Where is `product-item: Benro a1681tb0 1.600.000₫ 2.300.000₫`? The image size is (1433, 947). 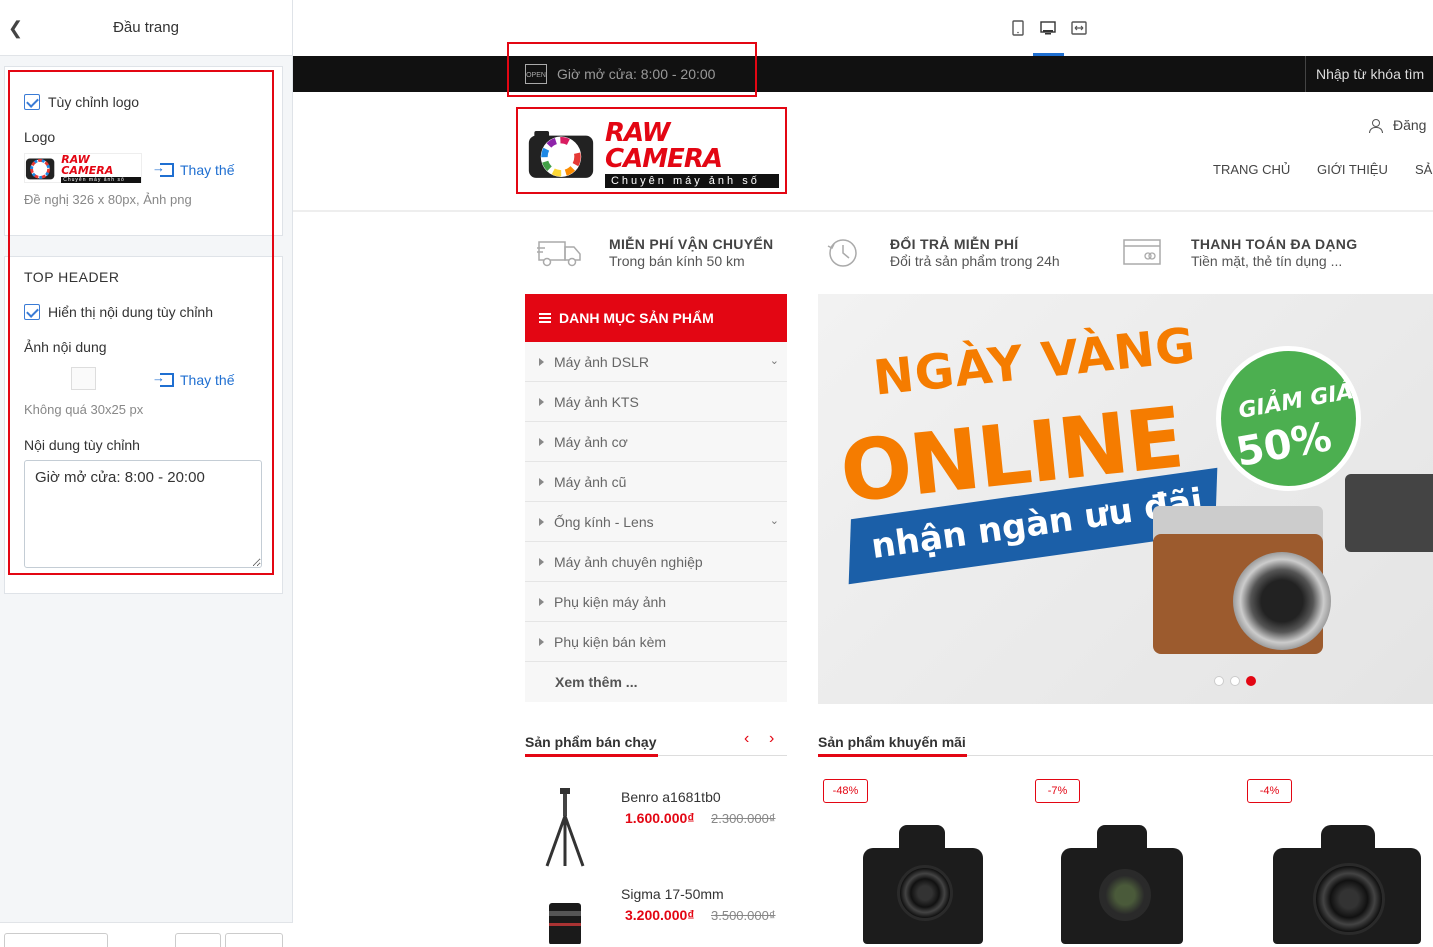 product-item: Benro a1681tb0 1.600.000₫ 2.300.000₫ is located at coordinates (656, 829).